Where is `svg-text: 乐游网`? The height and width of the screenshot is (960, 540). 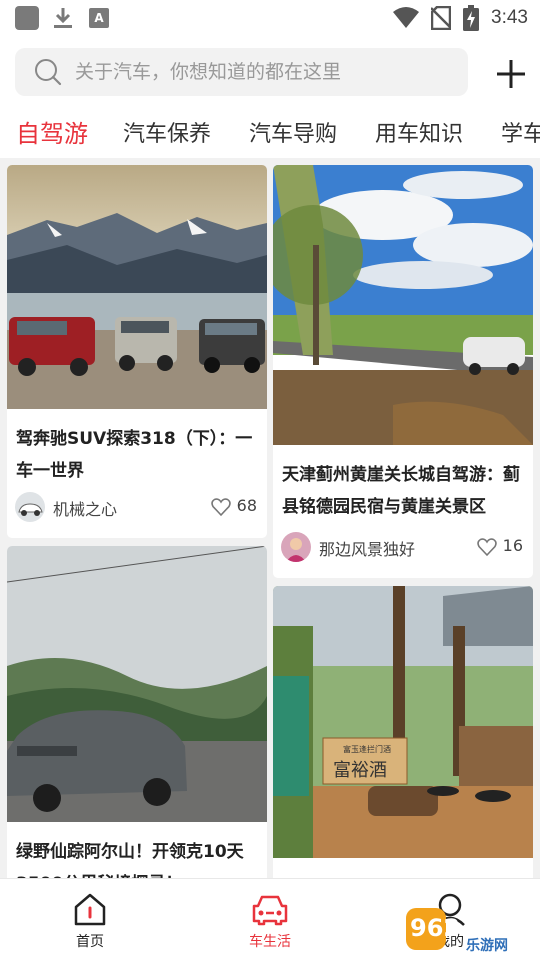
svg-text: 乐游网 is located at coordinates (487, 945).